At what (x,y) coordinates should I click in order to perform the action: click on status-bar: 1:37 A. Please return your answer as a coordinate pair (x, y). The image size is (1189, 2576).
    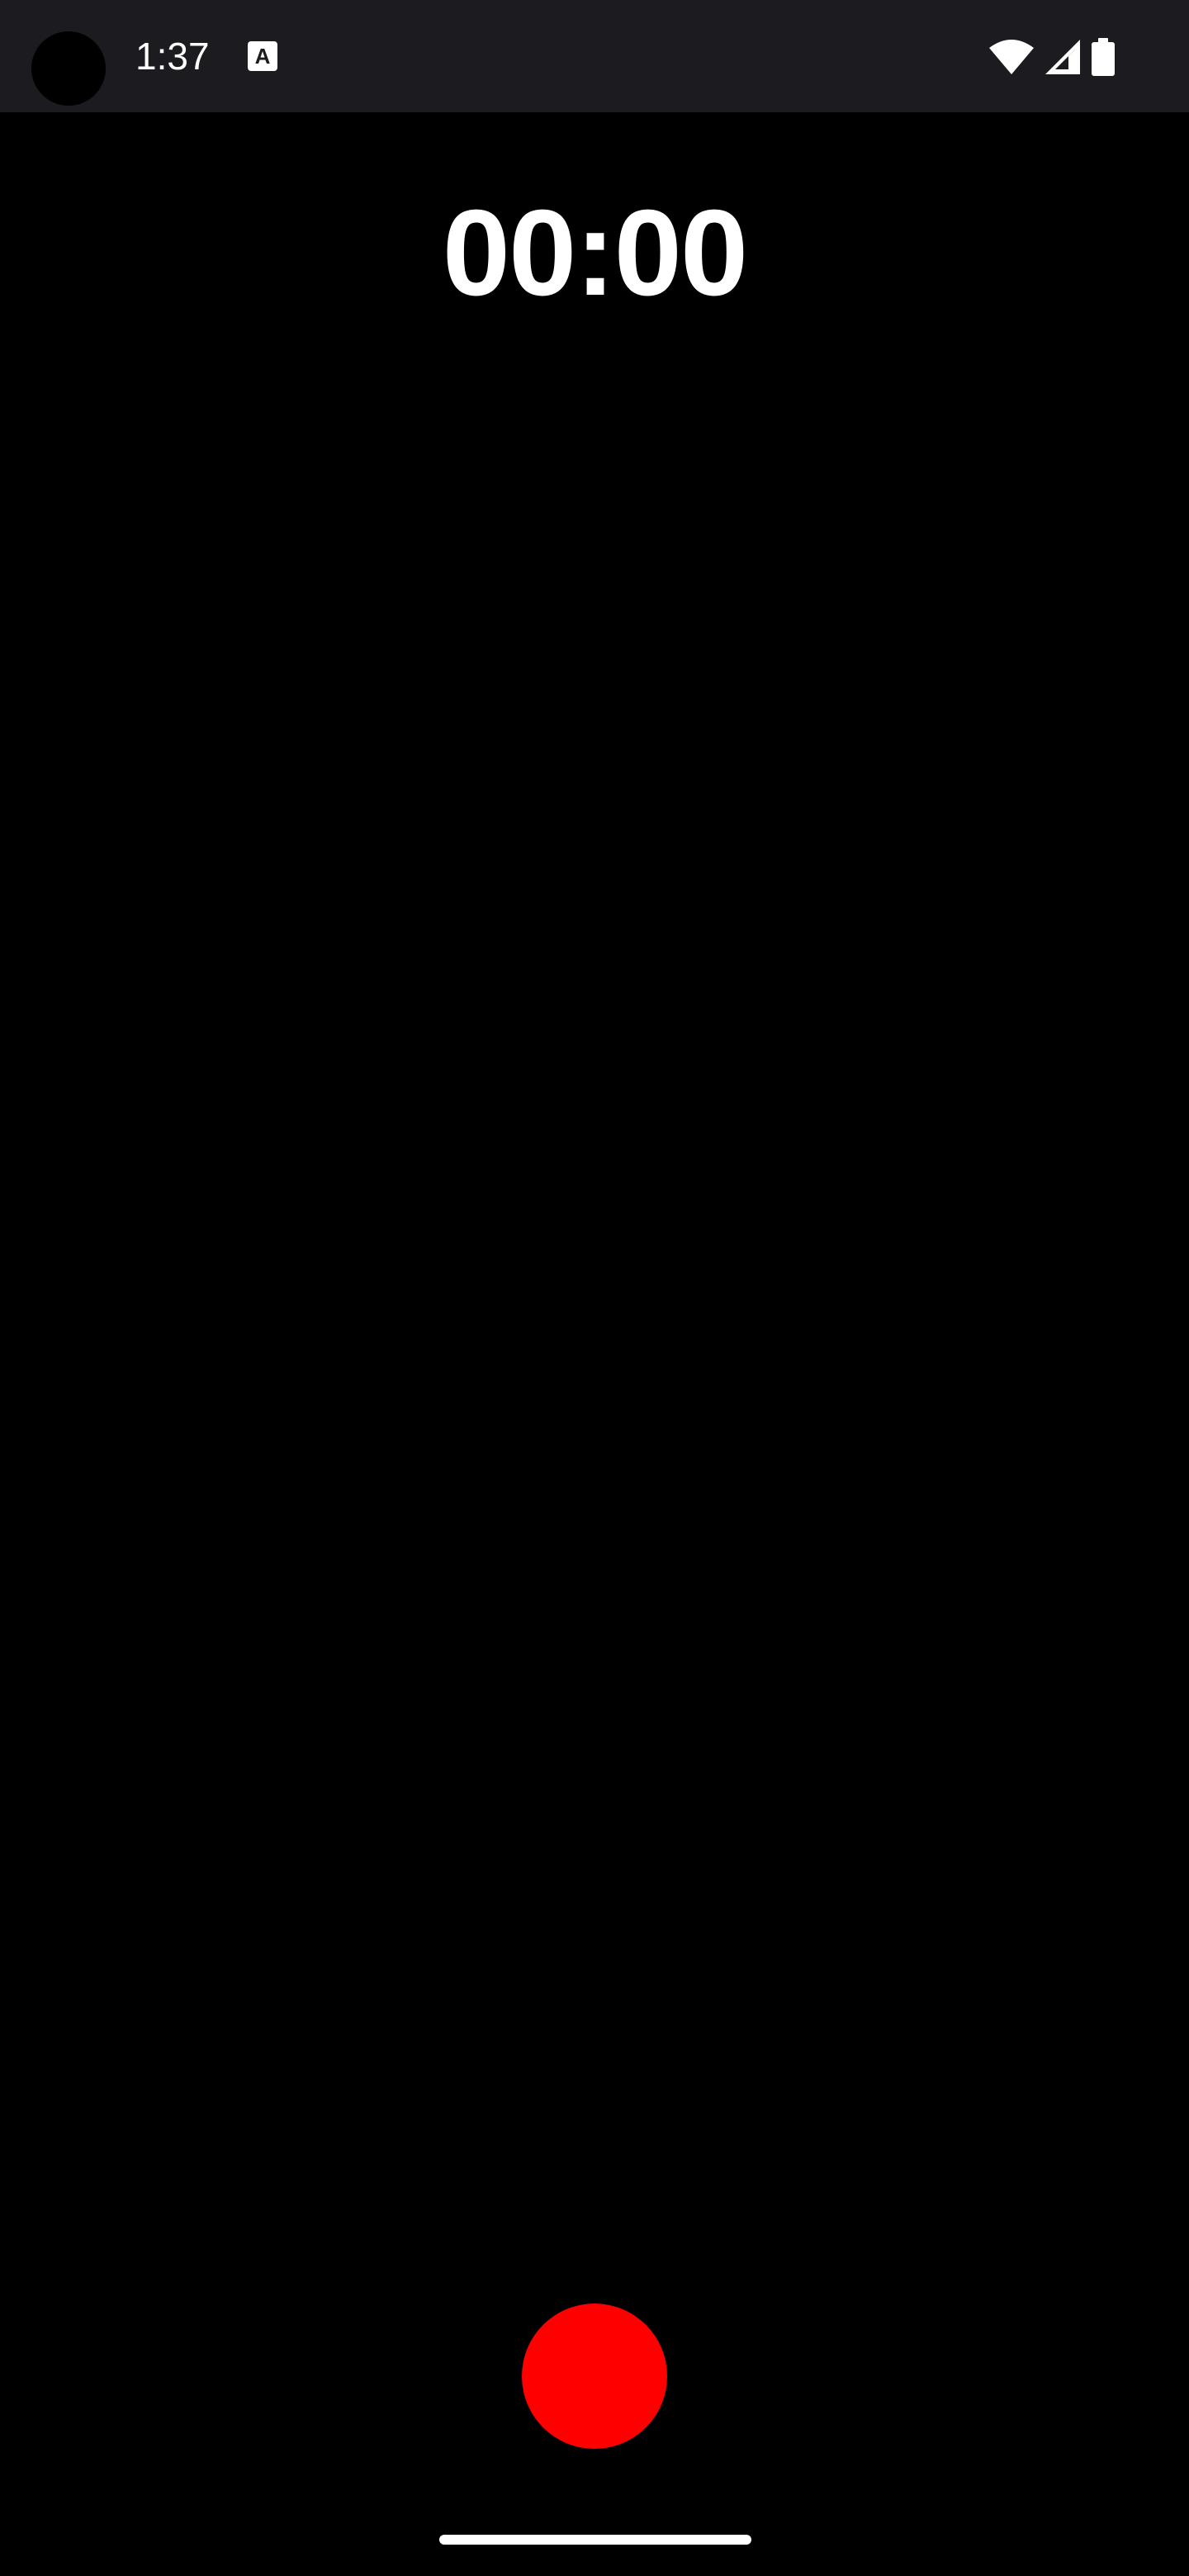
    Looking at the image, I should click on (594, 56).